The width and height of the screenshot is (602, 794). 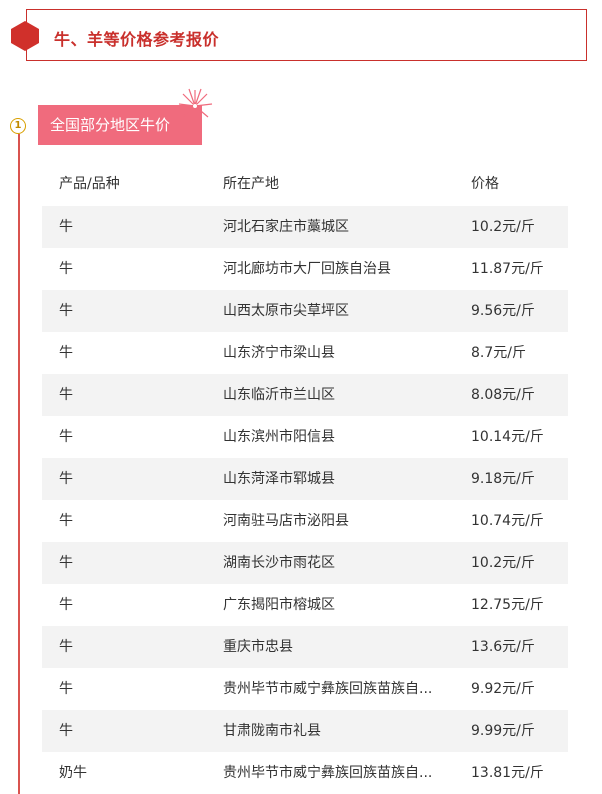 I want to click on table-row: 牛 山东临沂市兰山区 8.08元/斤, so click(x=305, y=395).